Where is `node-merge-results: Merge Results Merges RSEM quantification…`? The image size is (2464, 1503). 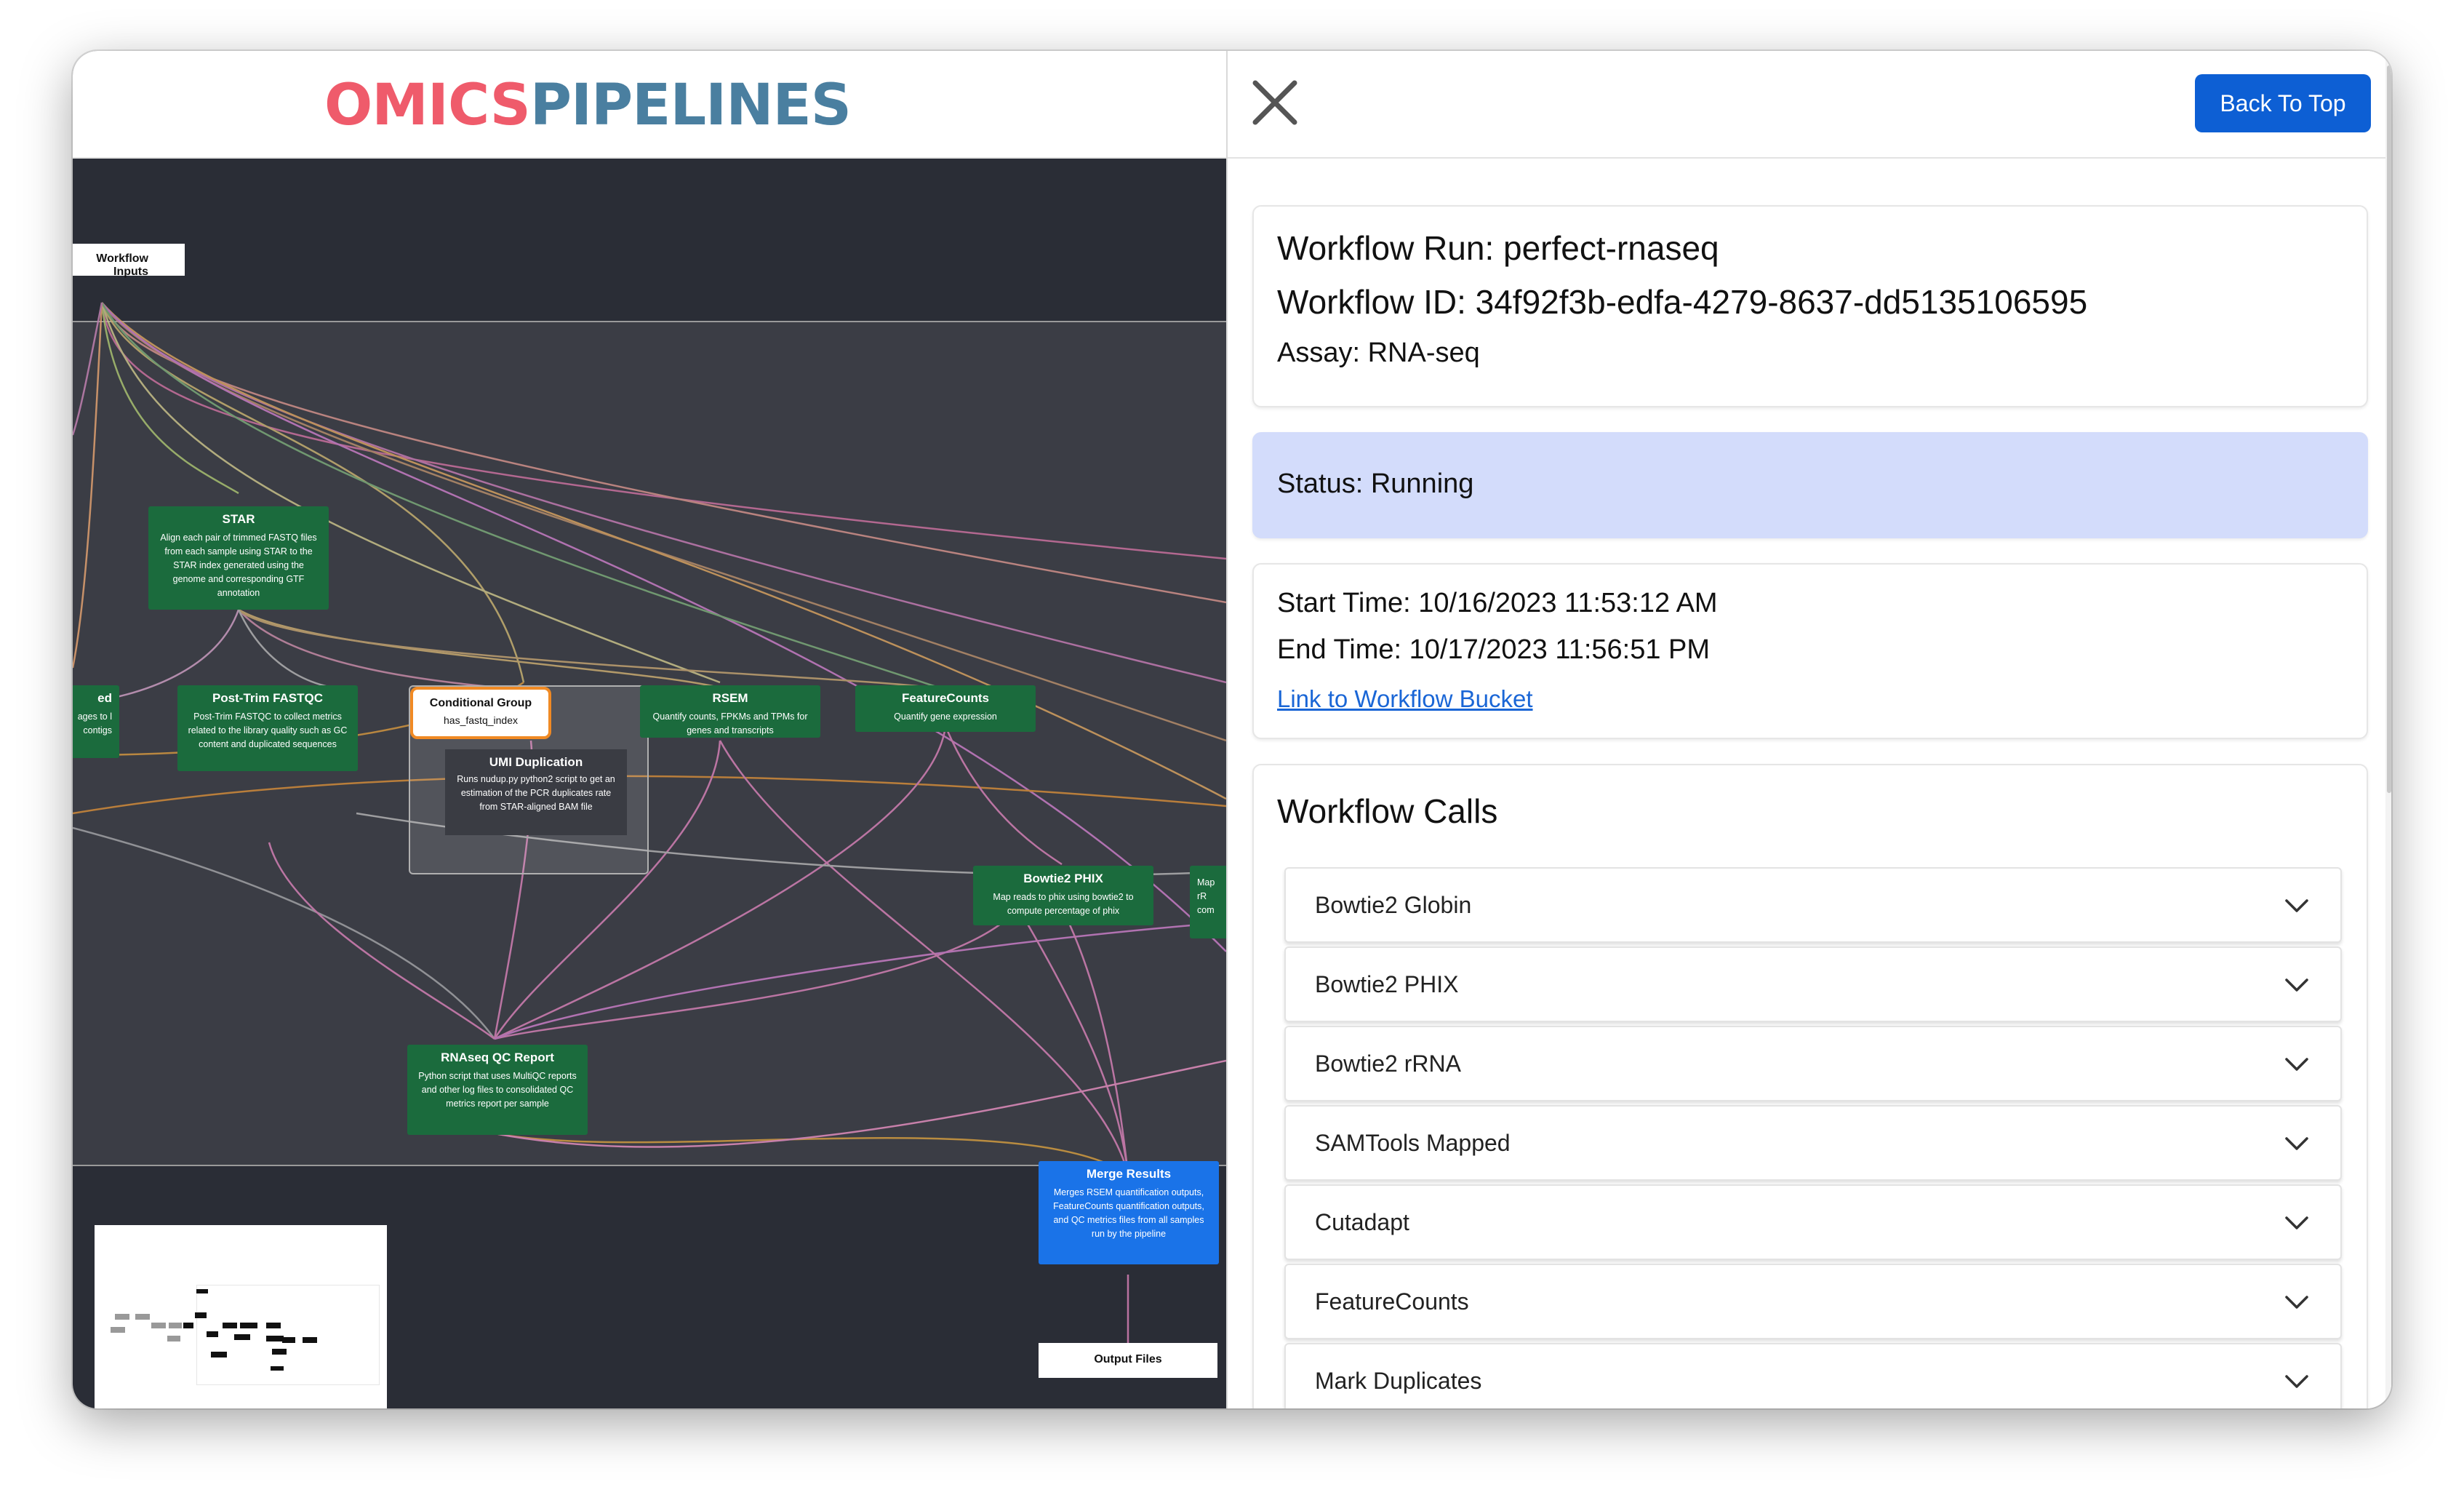 node-merge-results: Merge Results Merges RSEM quantification… is located at coordinates (1129, 1212).